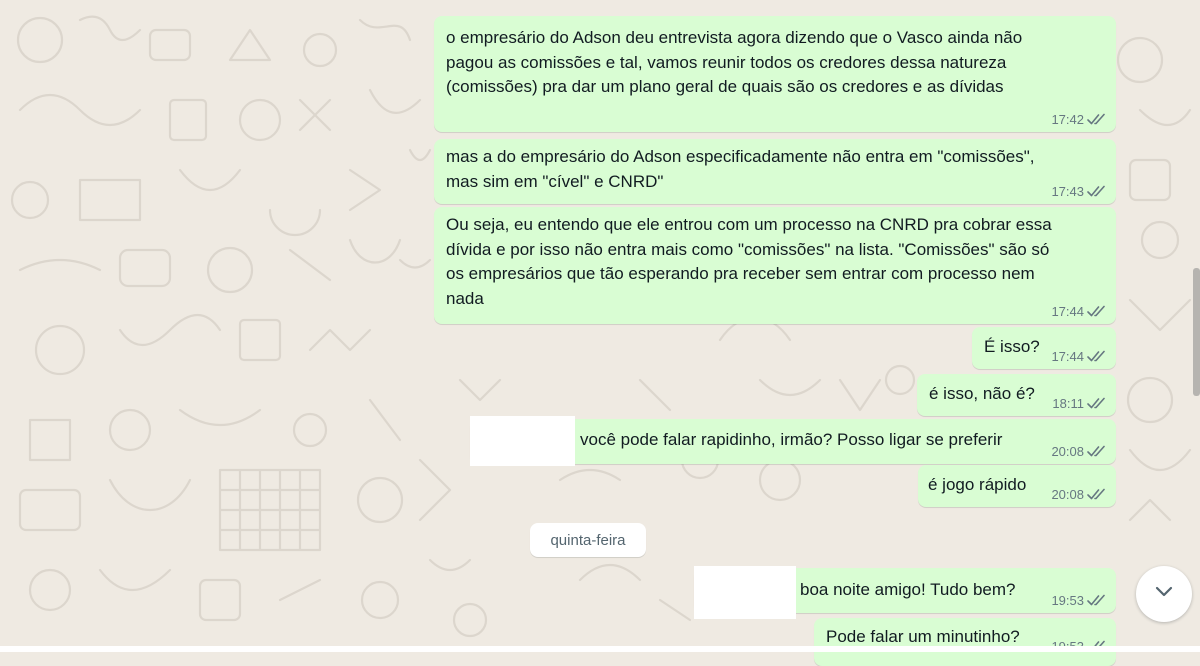 This screenshot has width=1200, height=666. I want to click on outgoing-message: Pode falar um minutinho? 19:53, so click(965, 642).